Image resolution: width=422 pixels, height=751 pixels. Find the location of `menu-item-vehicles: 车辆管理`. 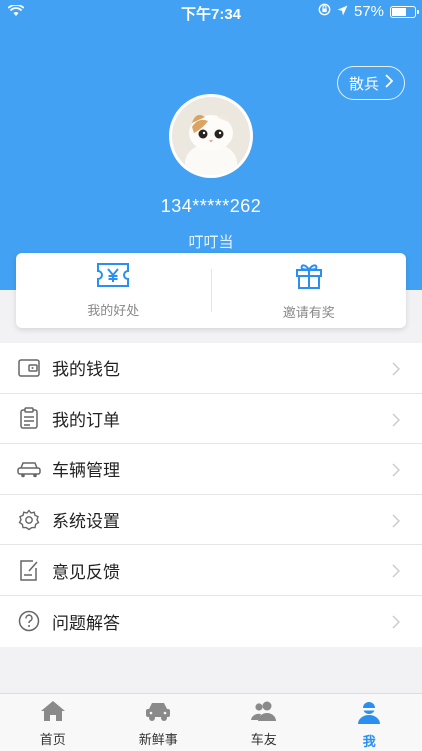

menu-item-vehicles: 车辆管理 is located at coordinates (211, 469).